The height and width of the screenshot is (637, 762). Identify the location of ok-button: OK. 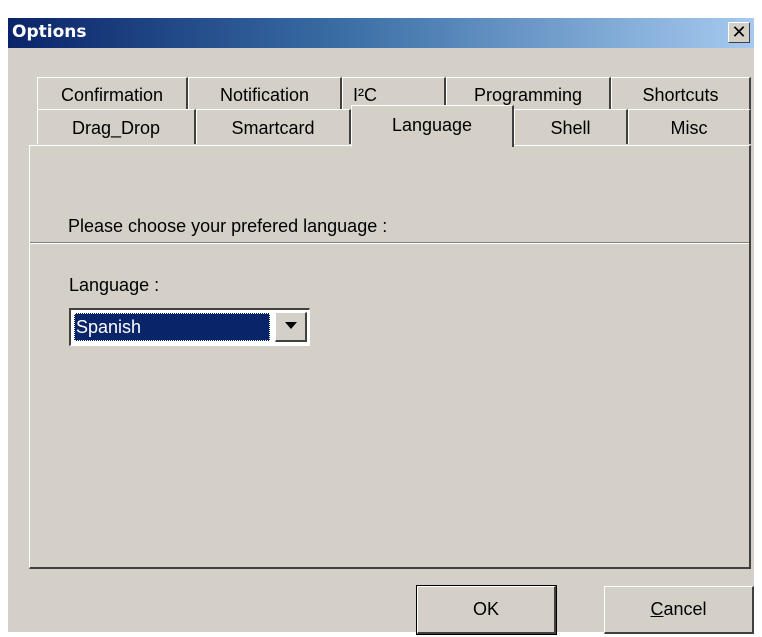
(486, 610).